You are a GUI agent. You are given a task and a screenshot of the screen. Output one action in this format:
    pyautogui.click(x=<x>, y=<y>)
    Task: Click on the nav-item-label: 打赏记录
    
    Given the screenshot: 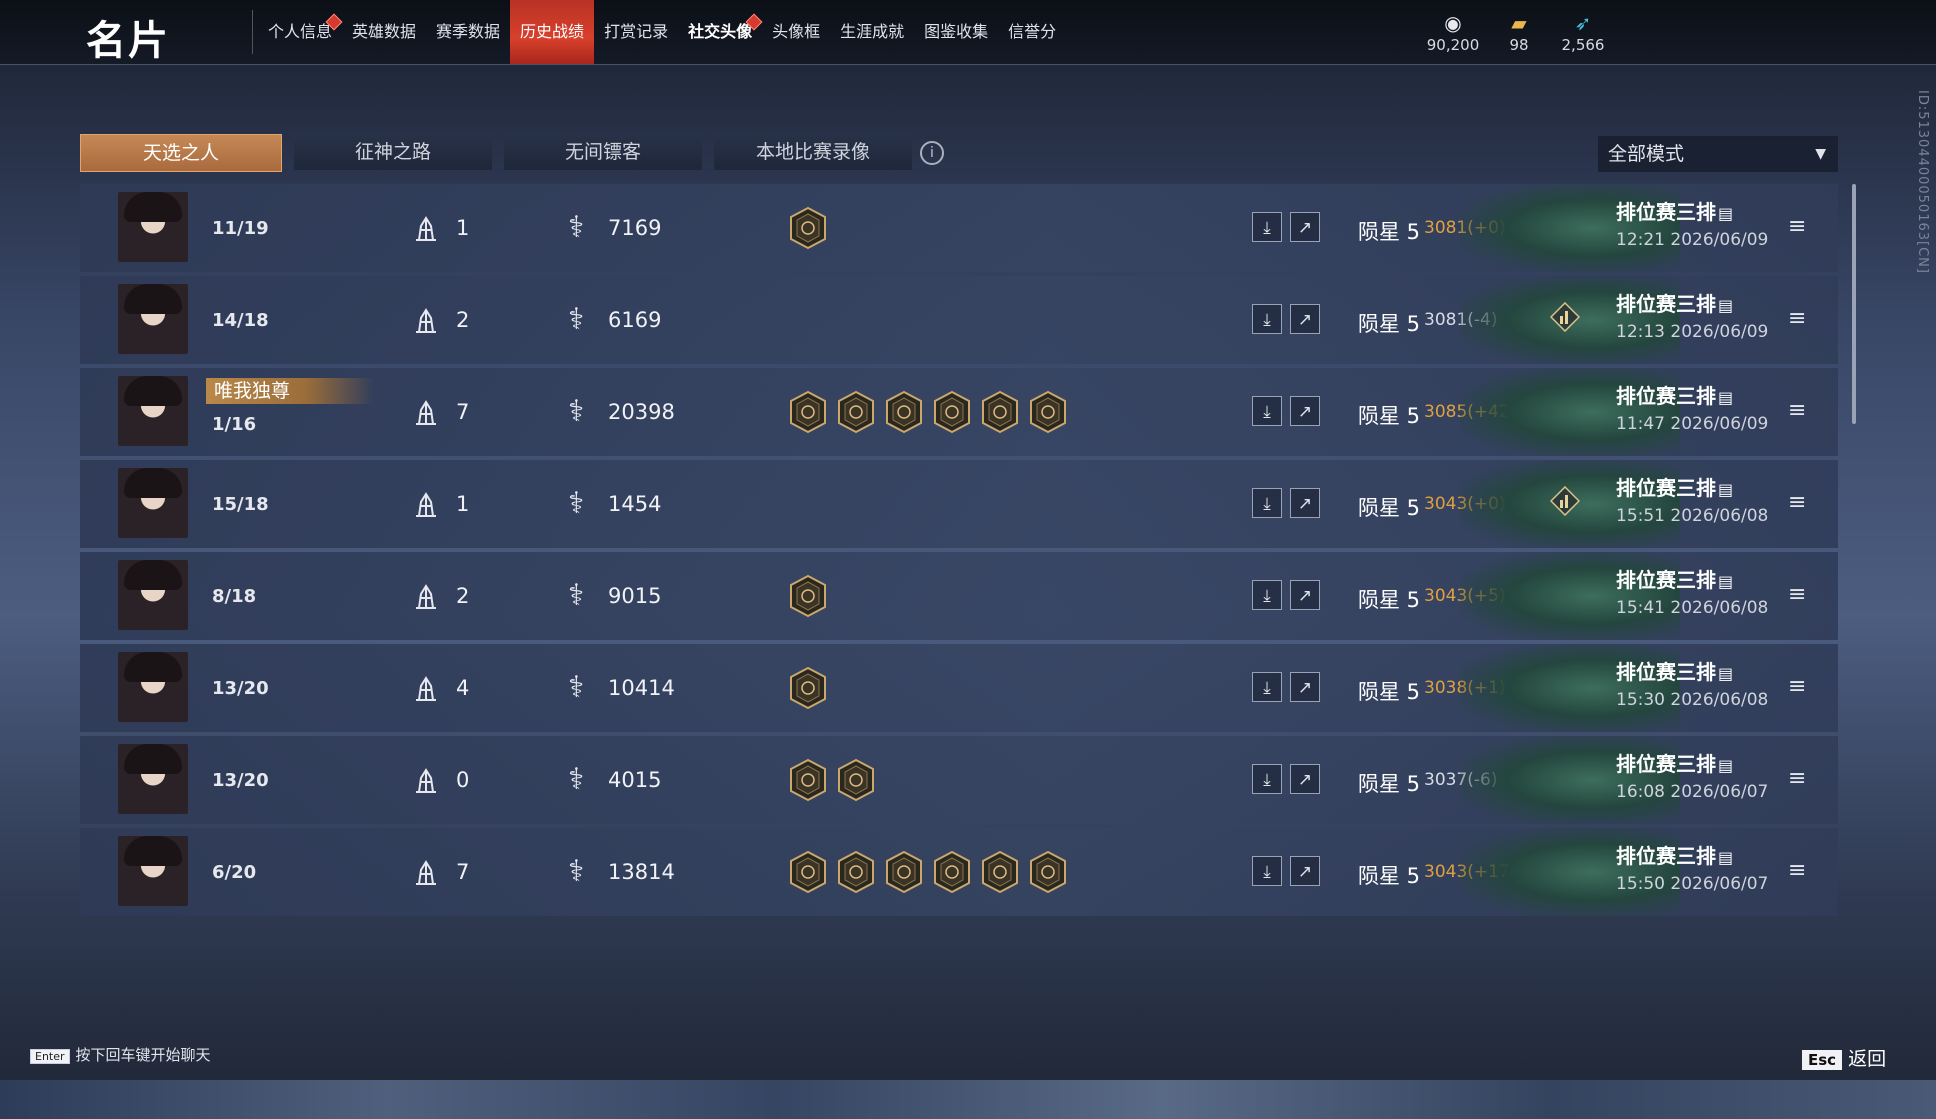 What is the action you would take?
    pyautogui.click(x=636, y=31)
    